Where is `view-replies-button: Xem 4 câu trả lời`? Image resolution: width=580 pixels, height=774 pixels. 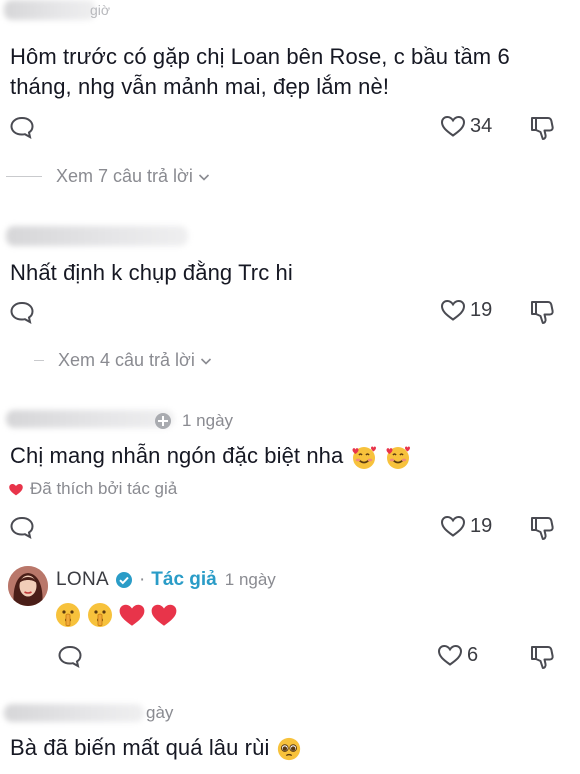
view-replies-button: Xem 4 câu trả lời is located at coordinates (123, 360).